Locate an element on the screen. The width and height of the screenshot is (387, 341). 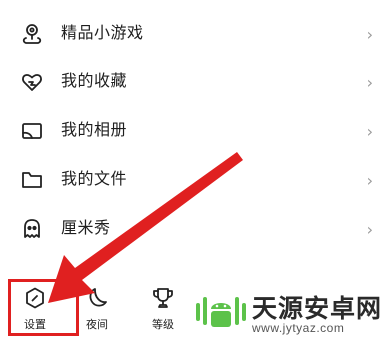
watermark-title: 天源安卓网 is located at coordinates (317, 309).